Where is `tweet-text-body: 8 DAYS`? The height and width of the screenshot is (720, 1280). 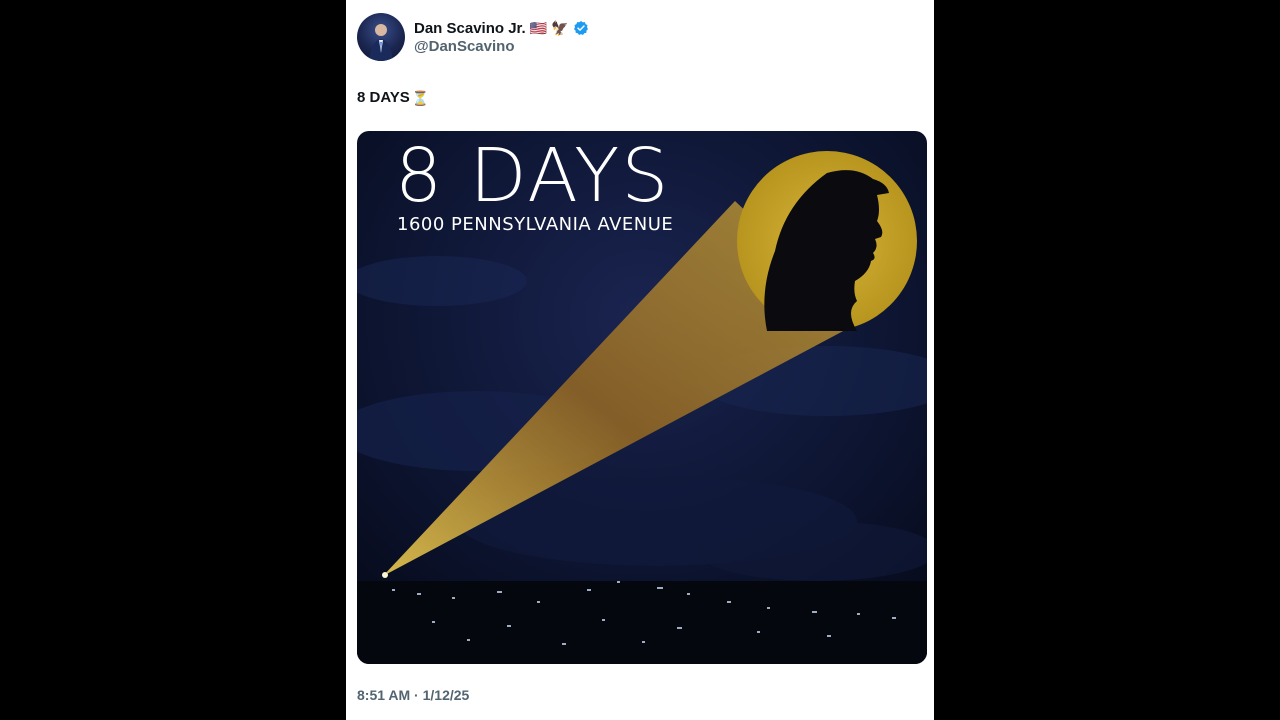 tweet-text-body: 8 DAYS is located at coordinates (383, 97).